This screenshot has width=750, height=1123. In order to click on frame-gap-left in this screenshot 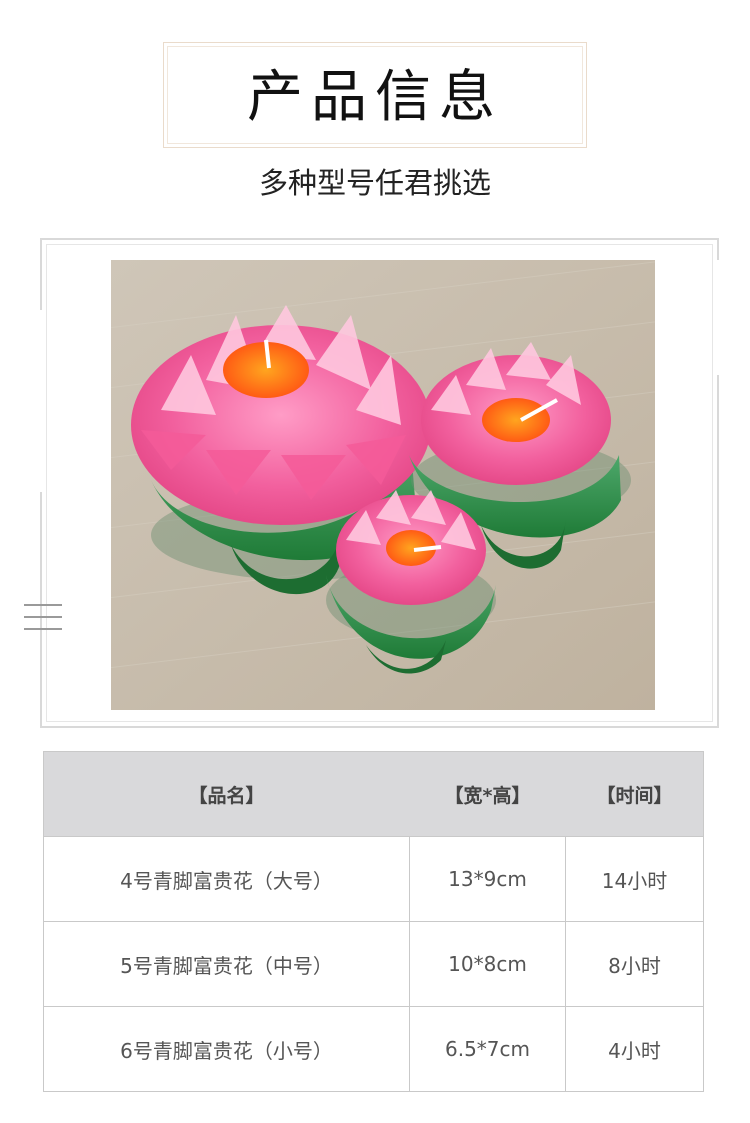, I will do `click(42, 401)`.